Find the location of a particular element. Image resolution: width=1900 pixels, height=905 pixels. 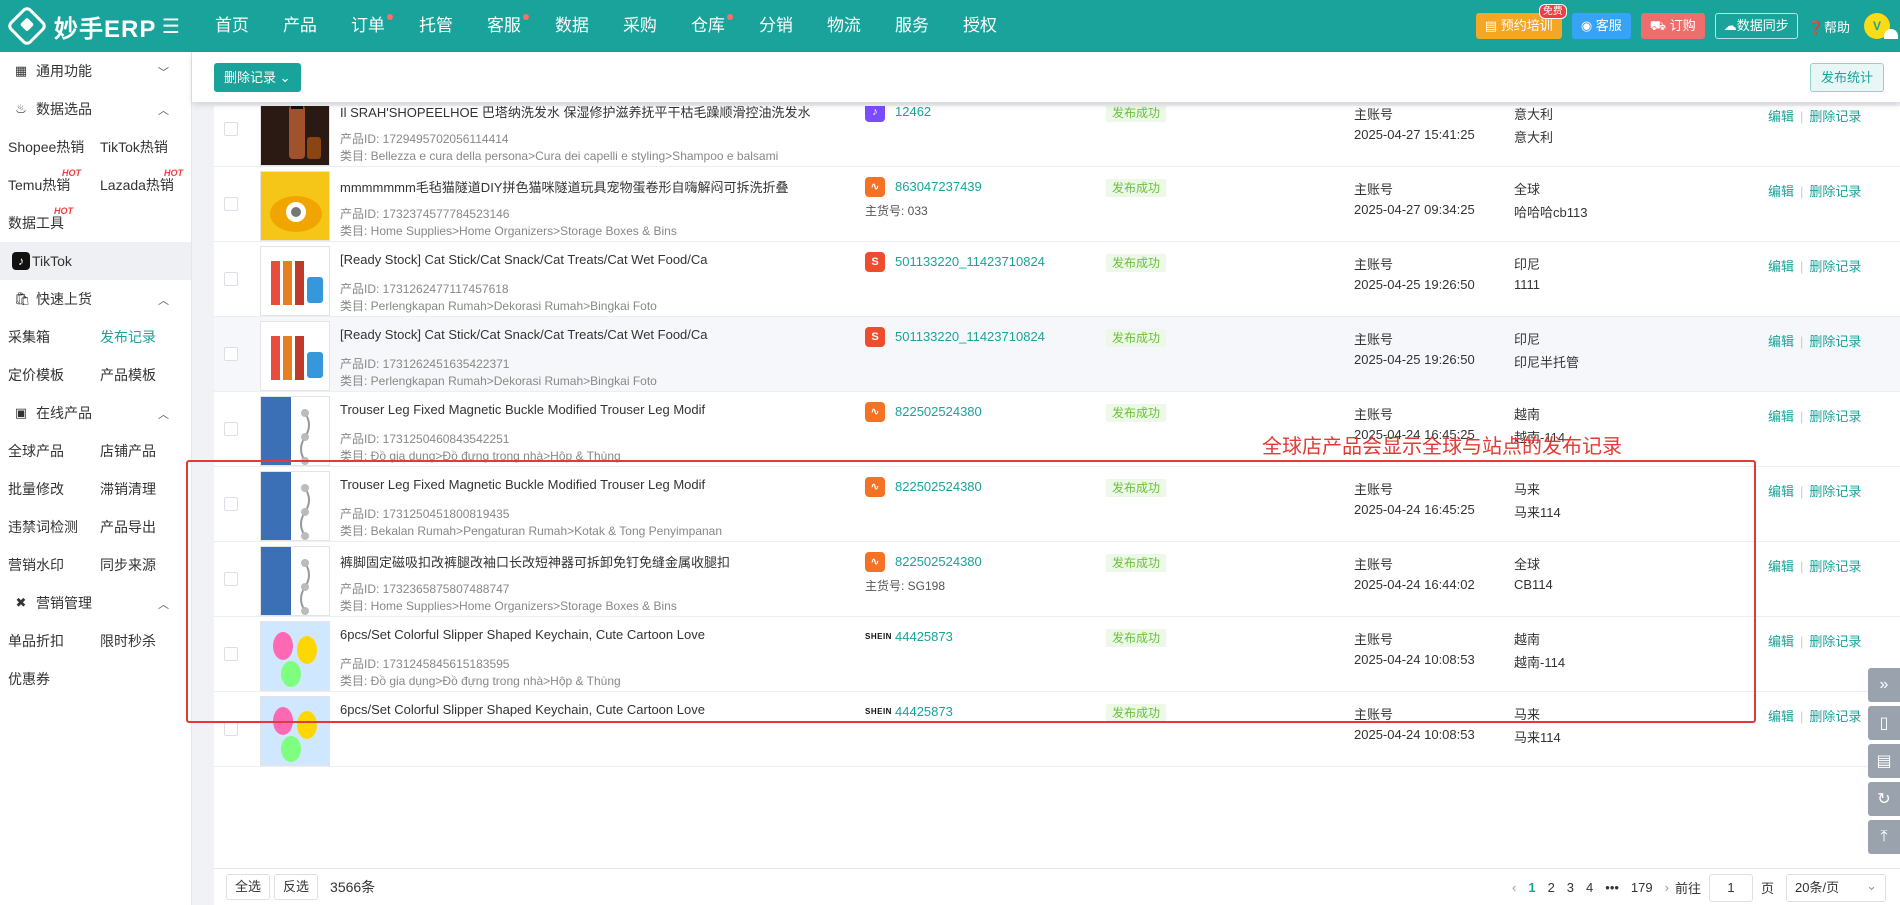

sidebar-item-product-template: 产品模板 is located at coordinates (138, 375).